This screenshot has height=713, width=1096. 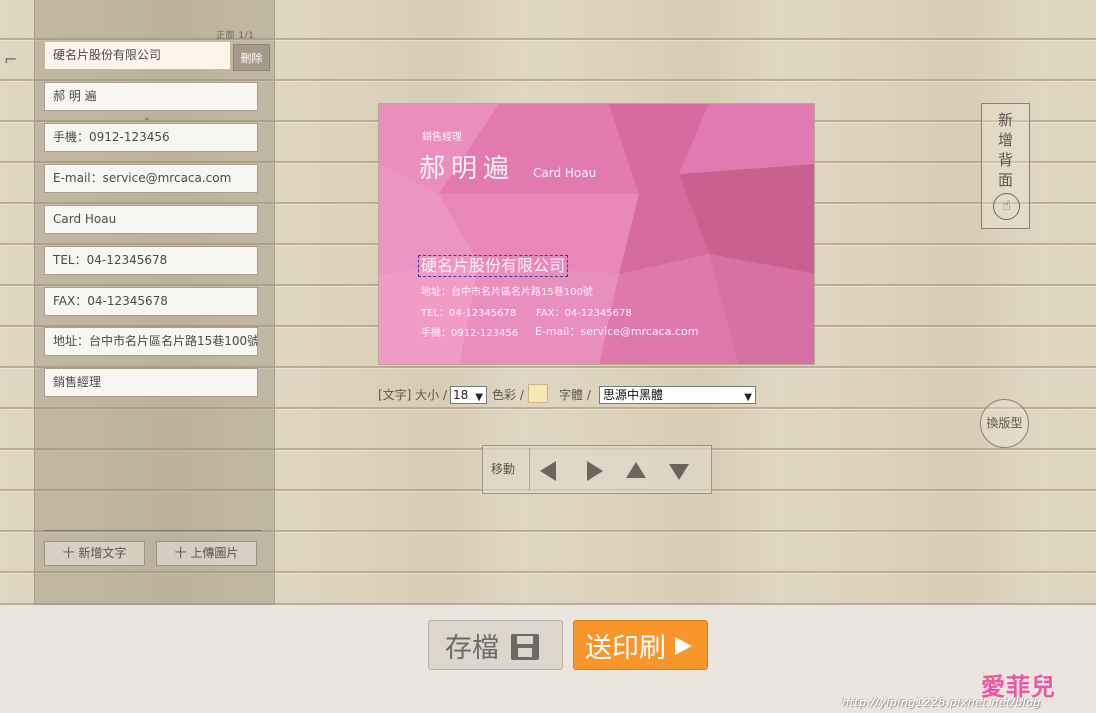 What do you see at coordinates (206, 553) in the screenshot?
I see `upload-image-button: 十 上傳圖片` at bounding box center [206, 553].